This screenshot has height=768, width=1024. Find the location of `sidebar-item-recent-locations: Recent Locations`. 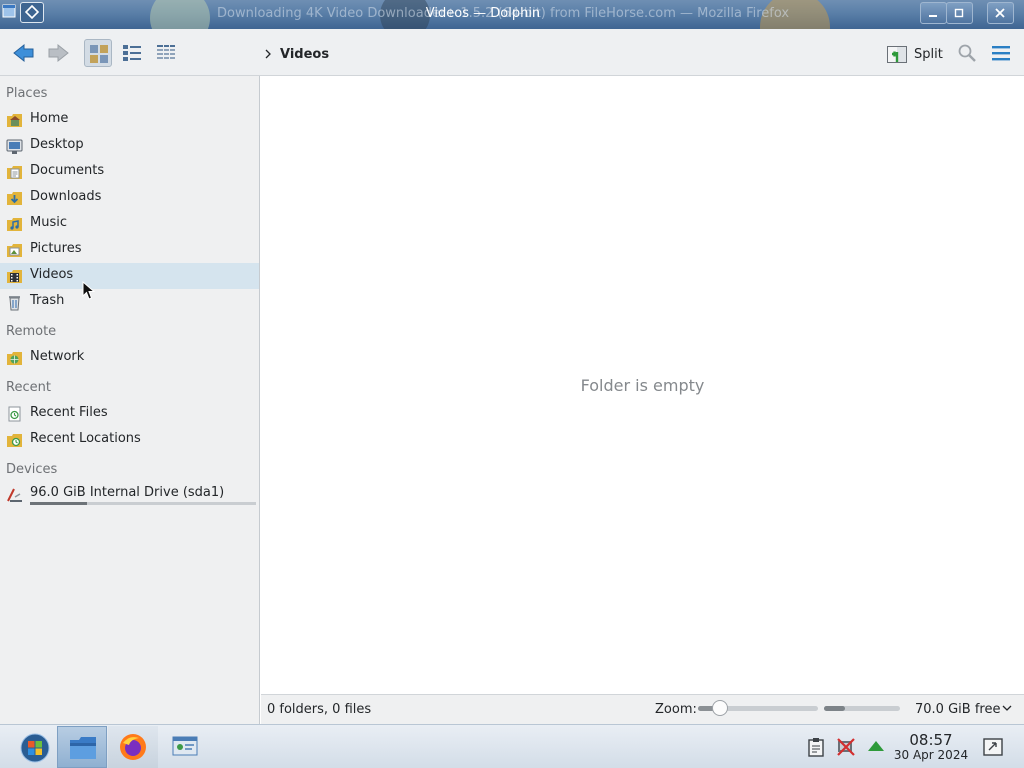

sidebar-item-recent-locations: Recent Locations is located at coordinates (129, 440).